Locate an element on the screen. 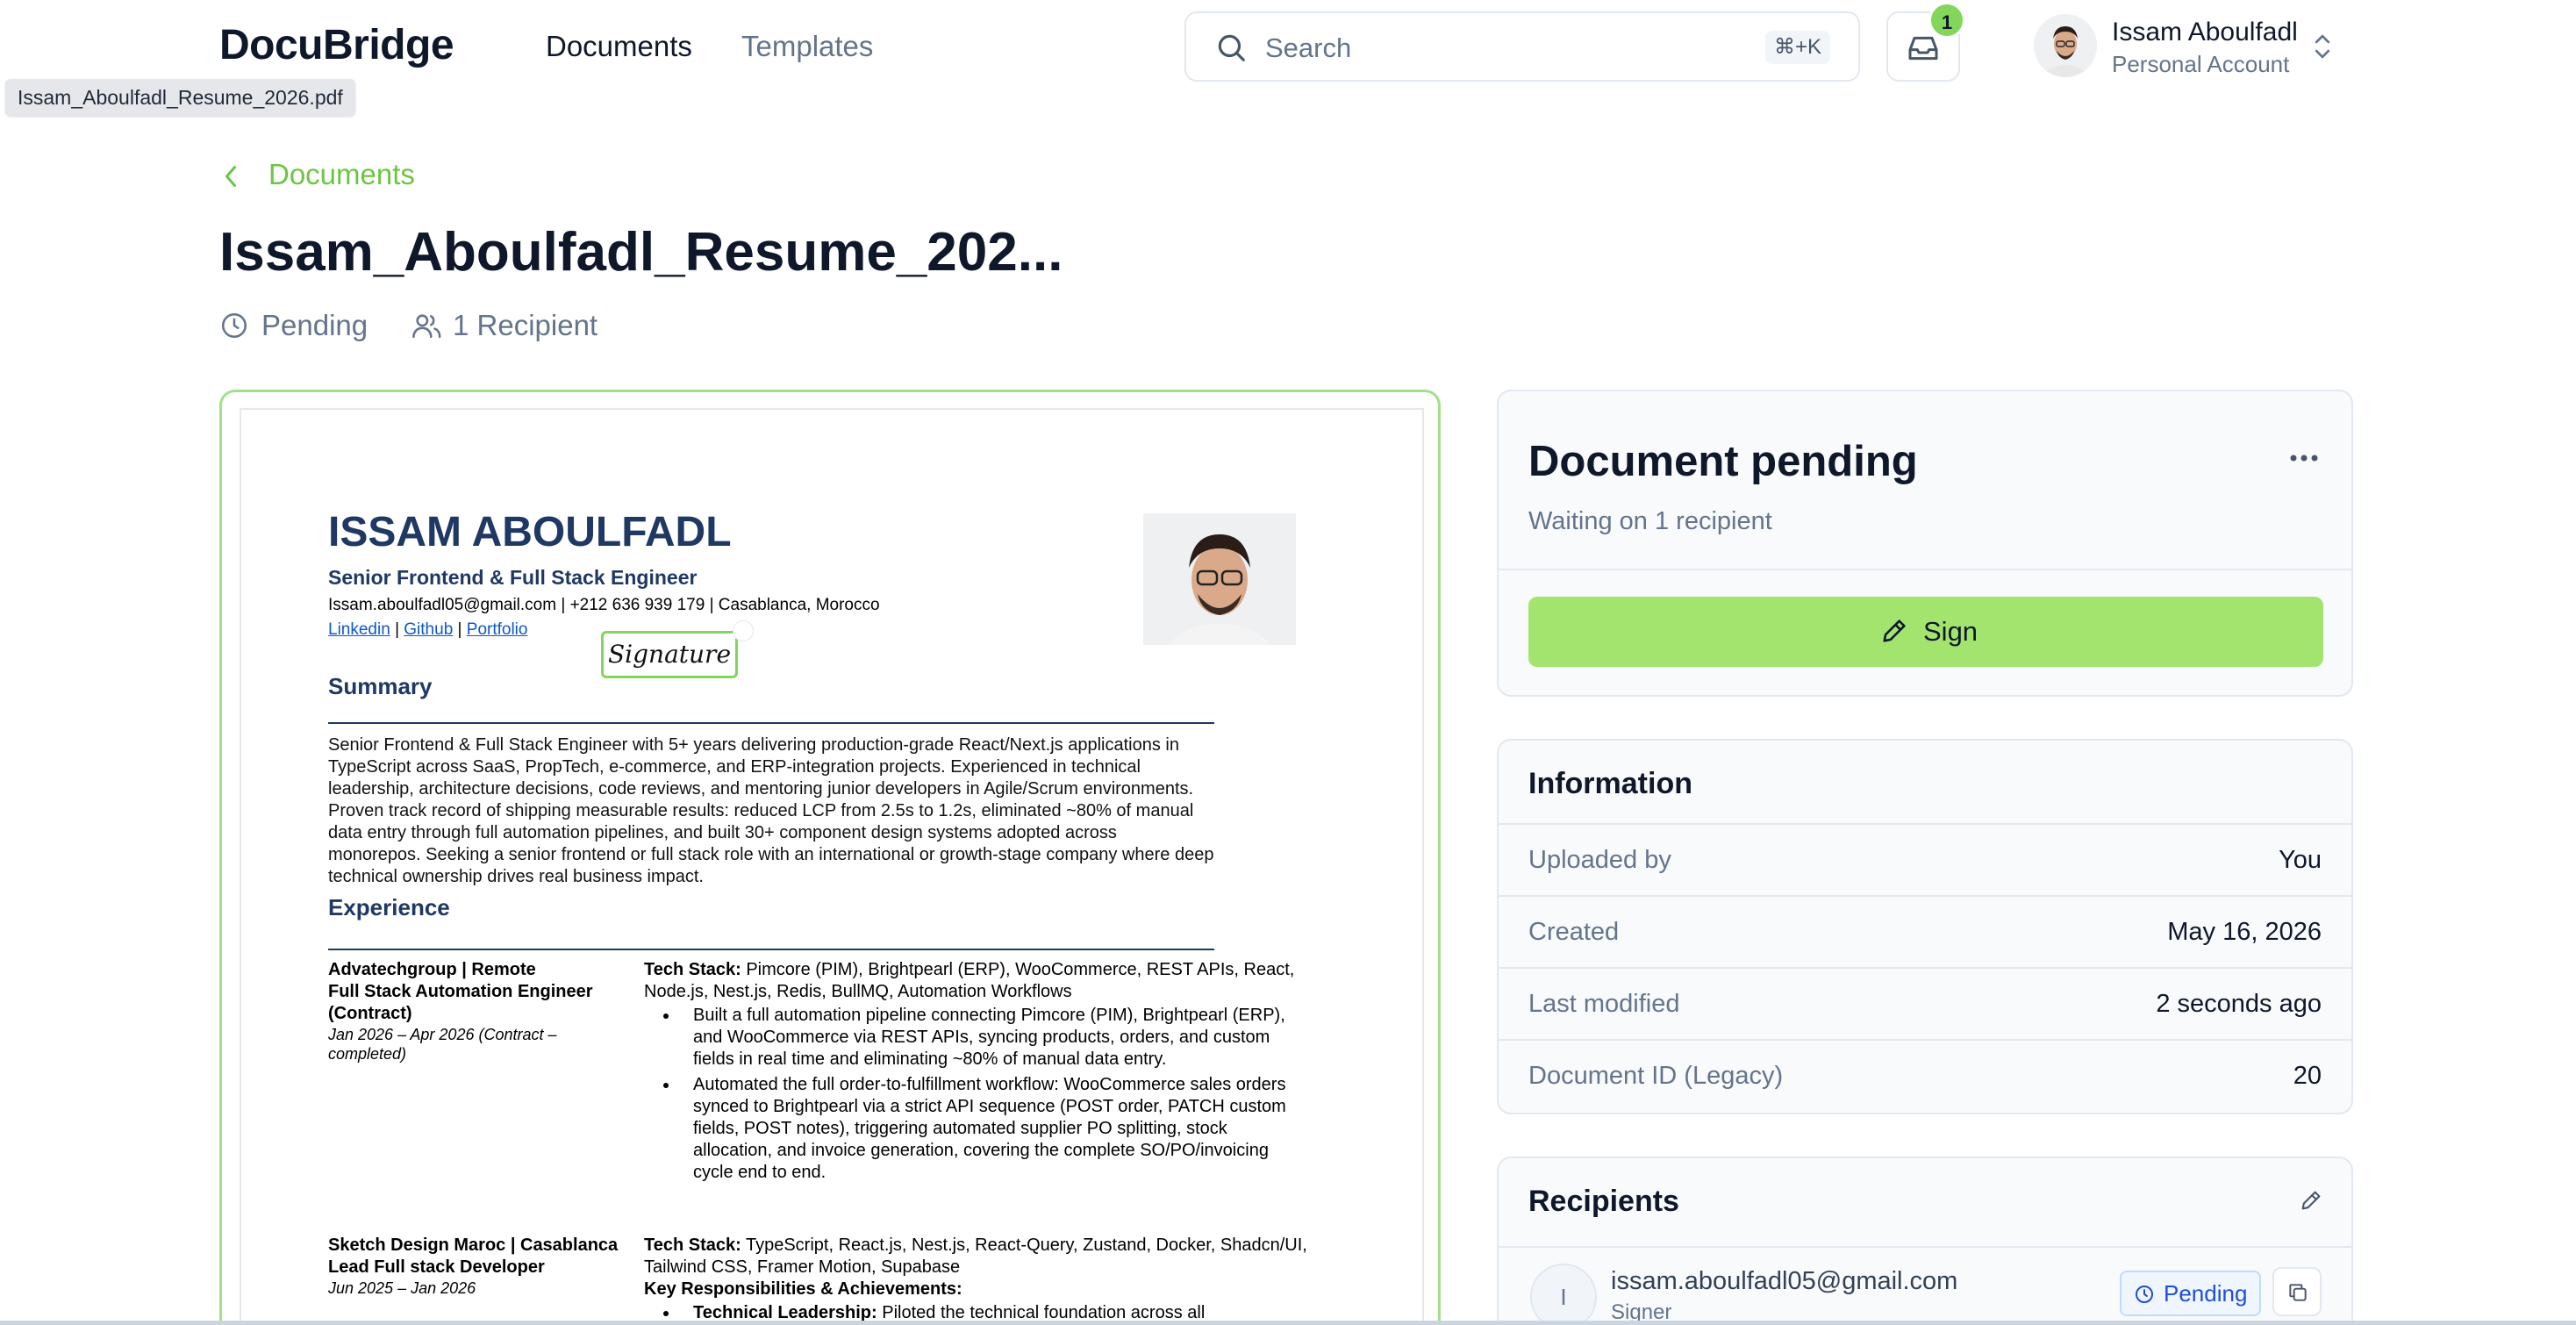  info-label: Uploaded by is located at coordinates (1599, 860).